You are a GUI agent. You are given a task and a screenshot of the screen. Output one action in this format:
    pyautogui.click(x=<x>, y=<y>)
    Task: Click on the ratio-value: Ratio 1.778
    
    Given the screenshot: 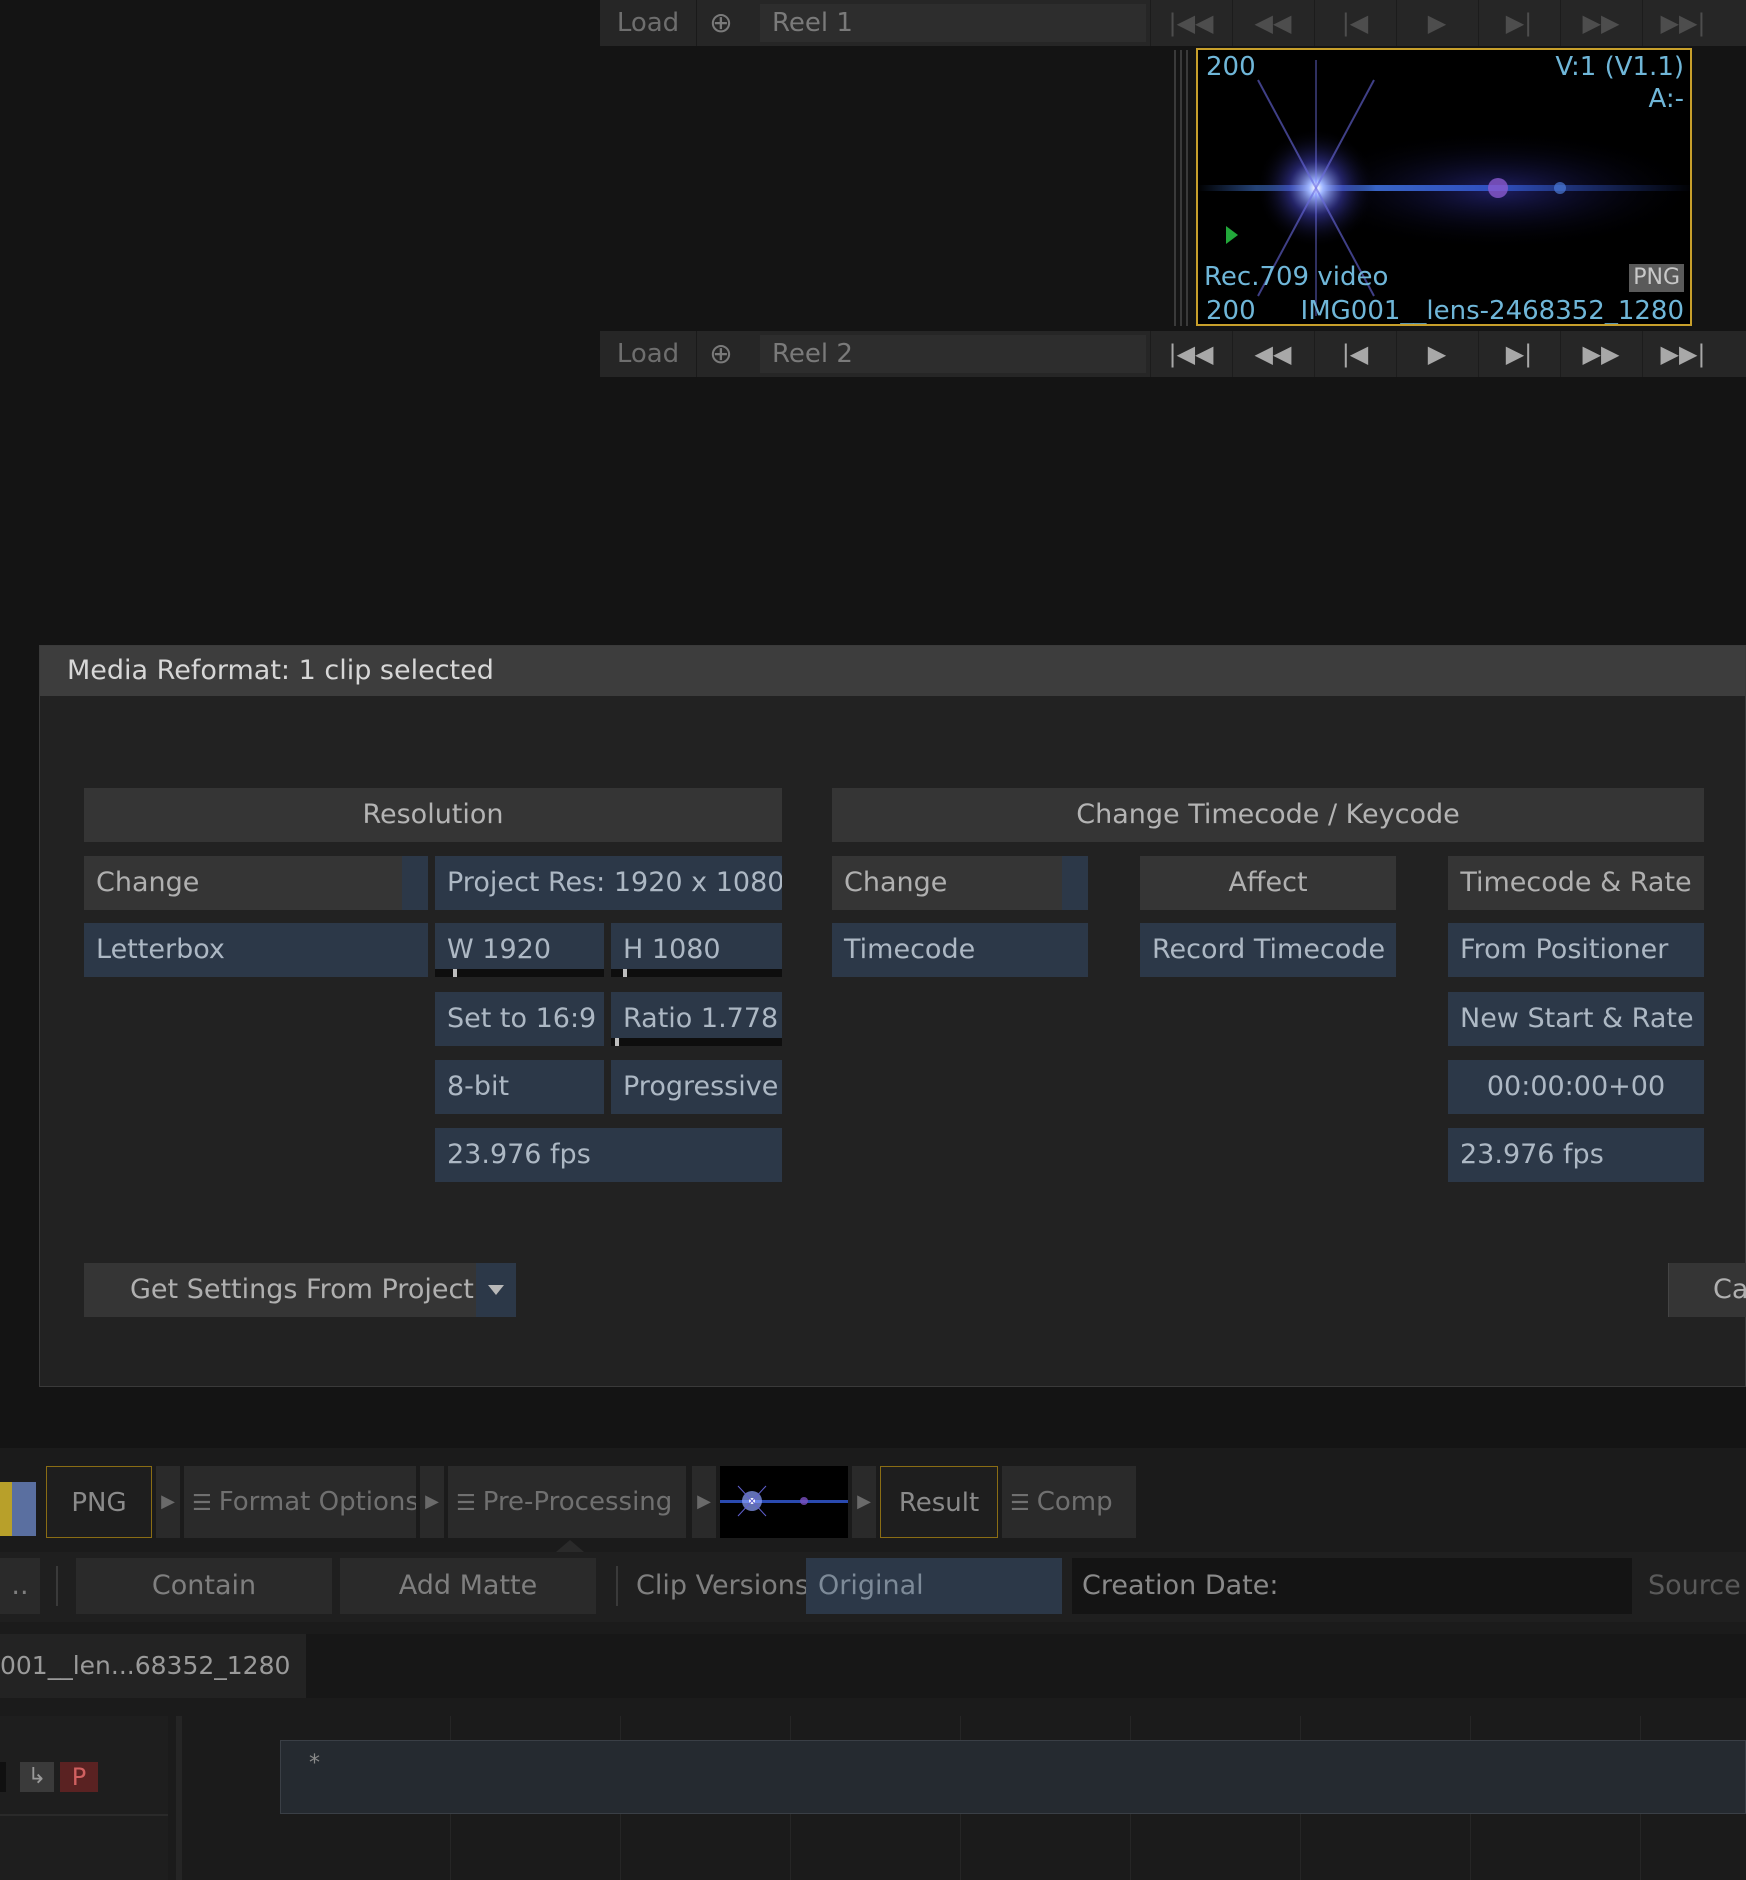 What is the action you would take?
    pyautogui.click(x=701, y=1018)
    